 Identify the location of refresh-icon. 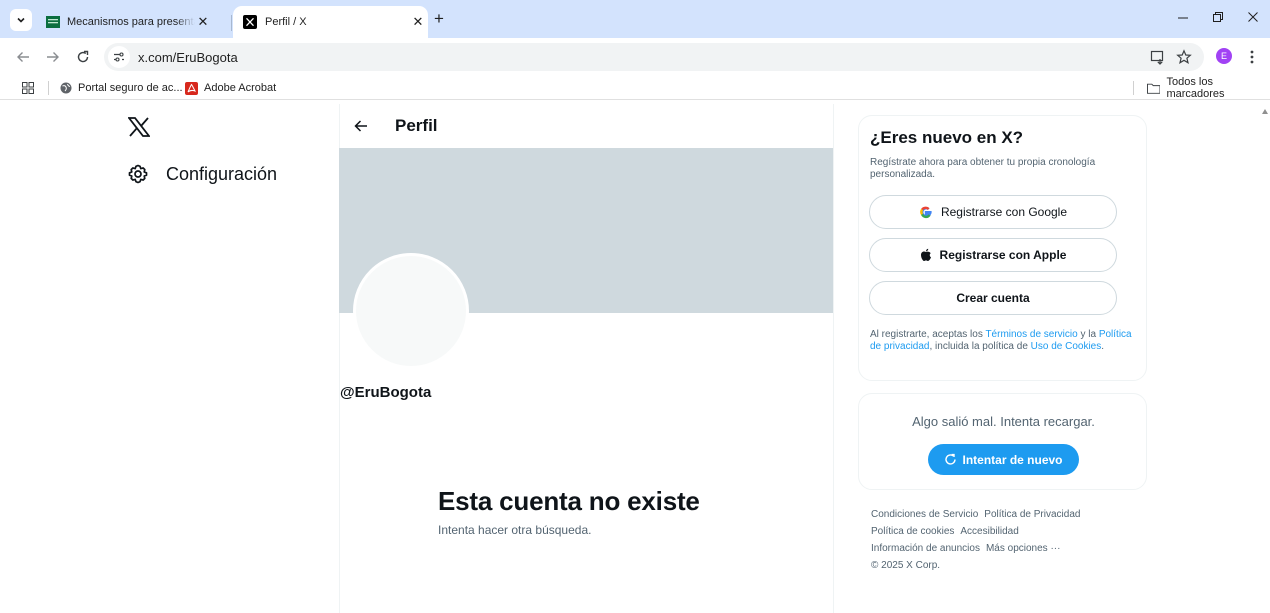
(951, 459).